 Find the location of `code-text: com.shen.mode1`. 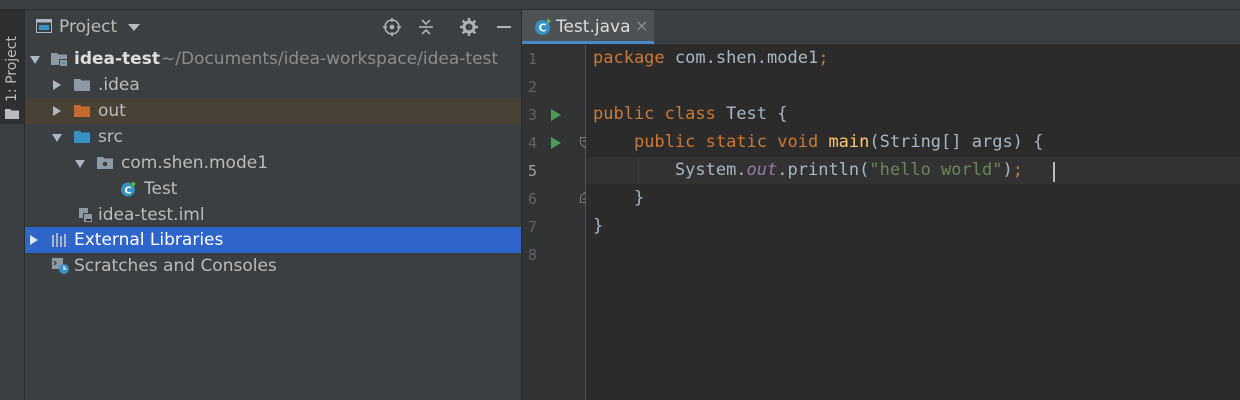

code-text: com.shen.mode1 is located at coordinates (741, 58).